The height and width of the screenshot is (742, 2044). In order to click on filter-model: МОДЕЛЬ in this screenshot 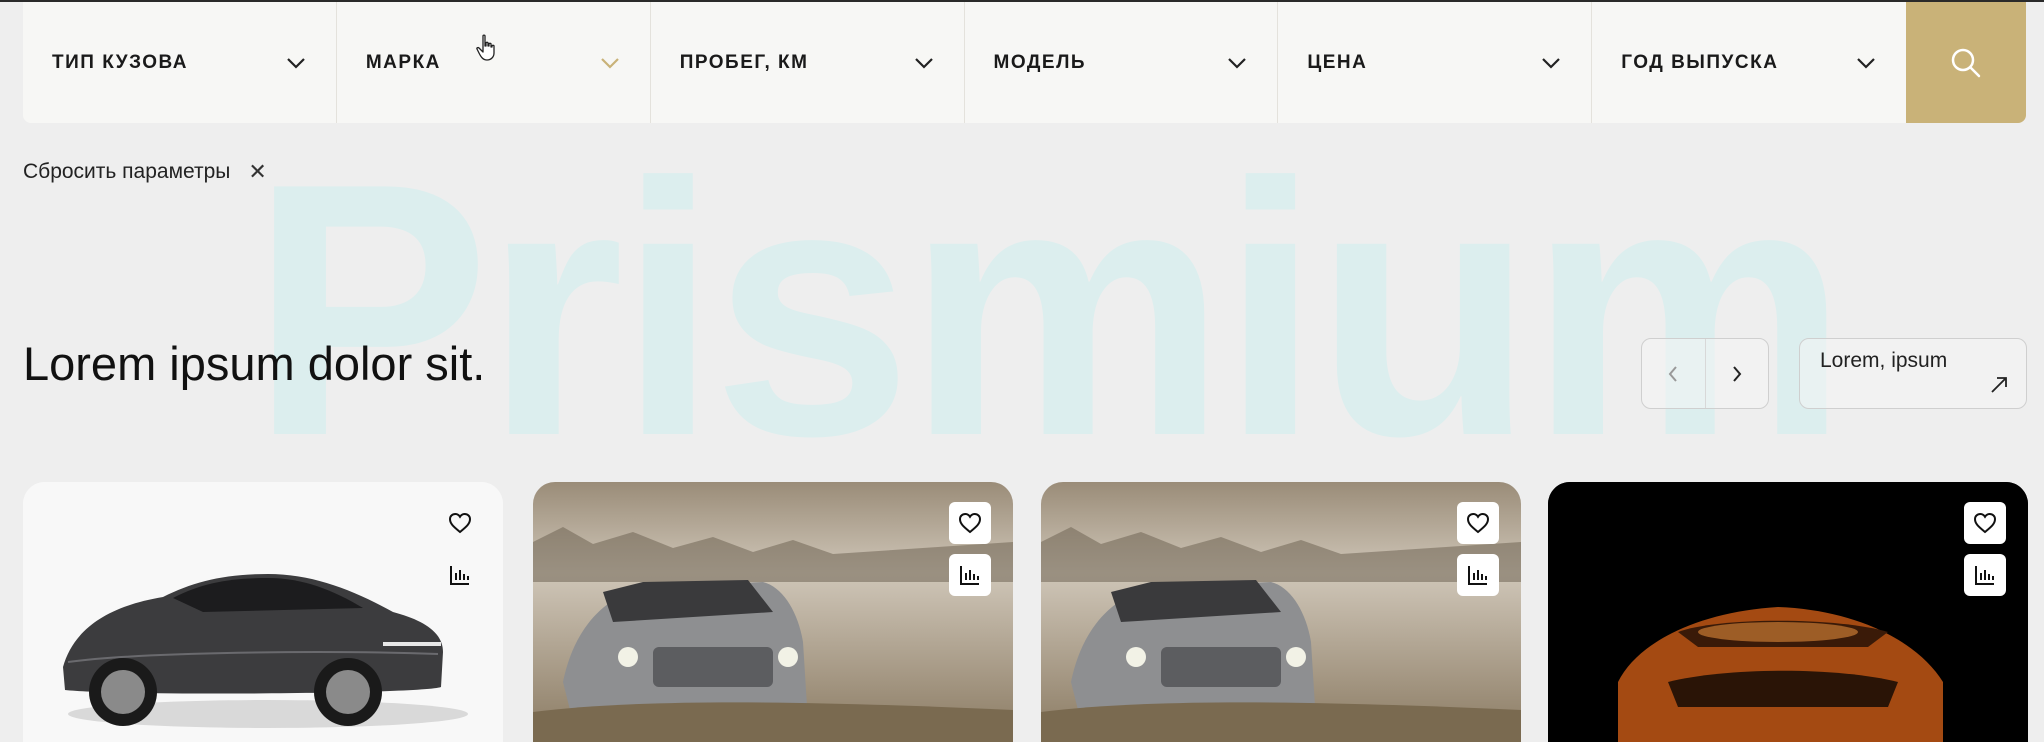, I will do `click(1122, 62)`.